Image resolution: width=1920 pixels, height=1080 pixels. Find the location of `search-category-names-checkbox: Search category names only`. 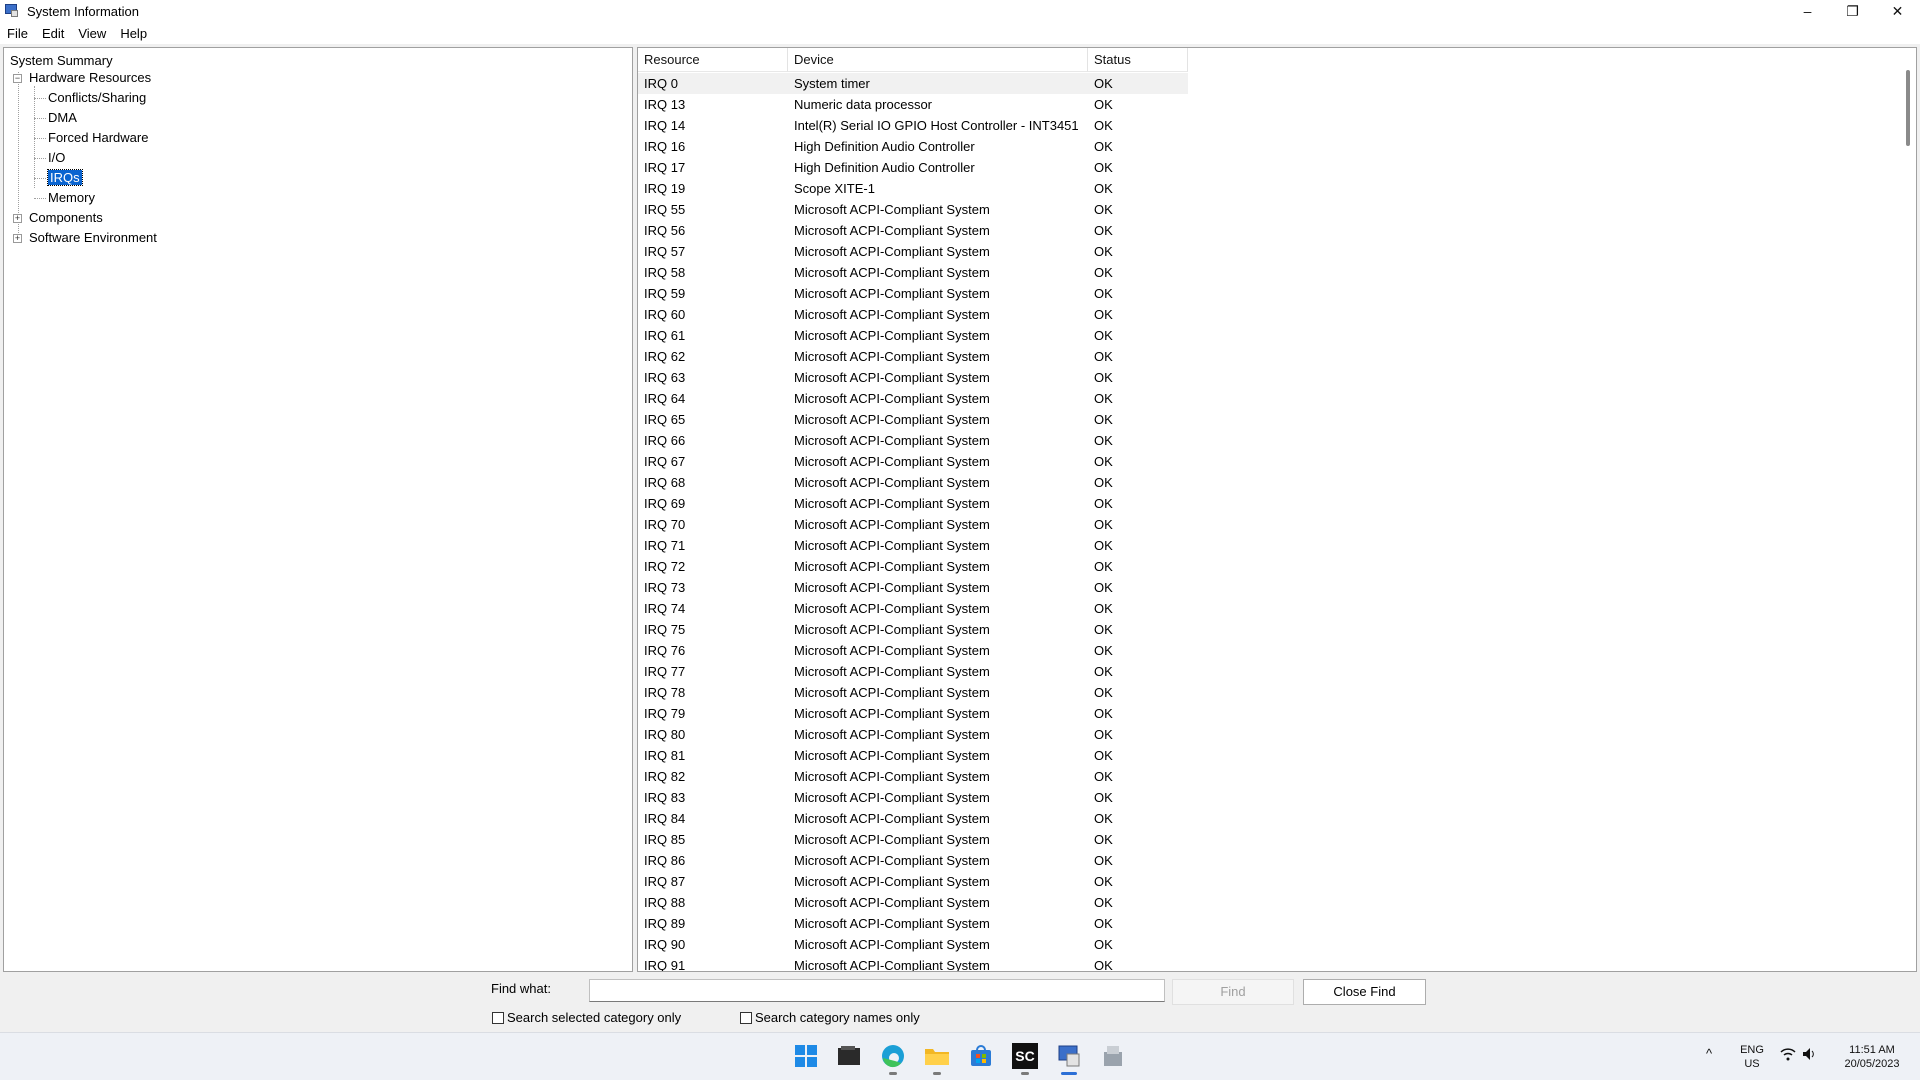

search-category-names-checkbox: Search category names only is located at coordinates (830, 1017).